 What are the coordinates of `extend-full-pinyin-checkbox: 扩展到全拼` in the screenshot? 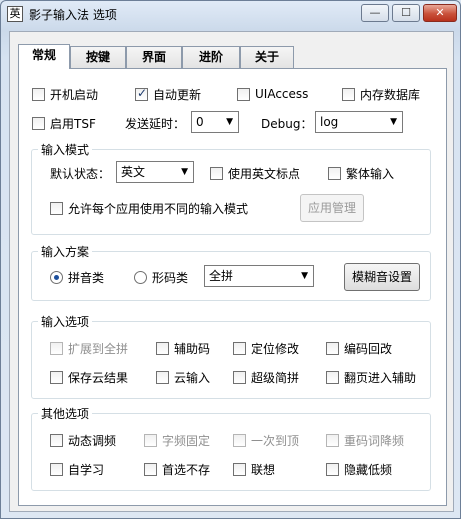 It's located at (89, 348).